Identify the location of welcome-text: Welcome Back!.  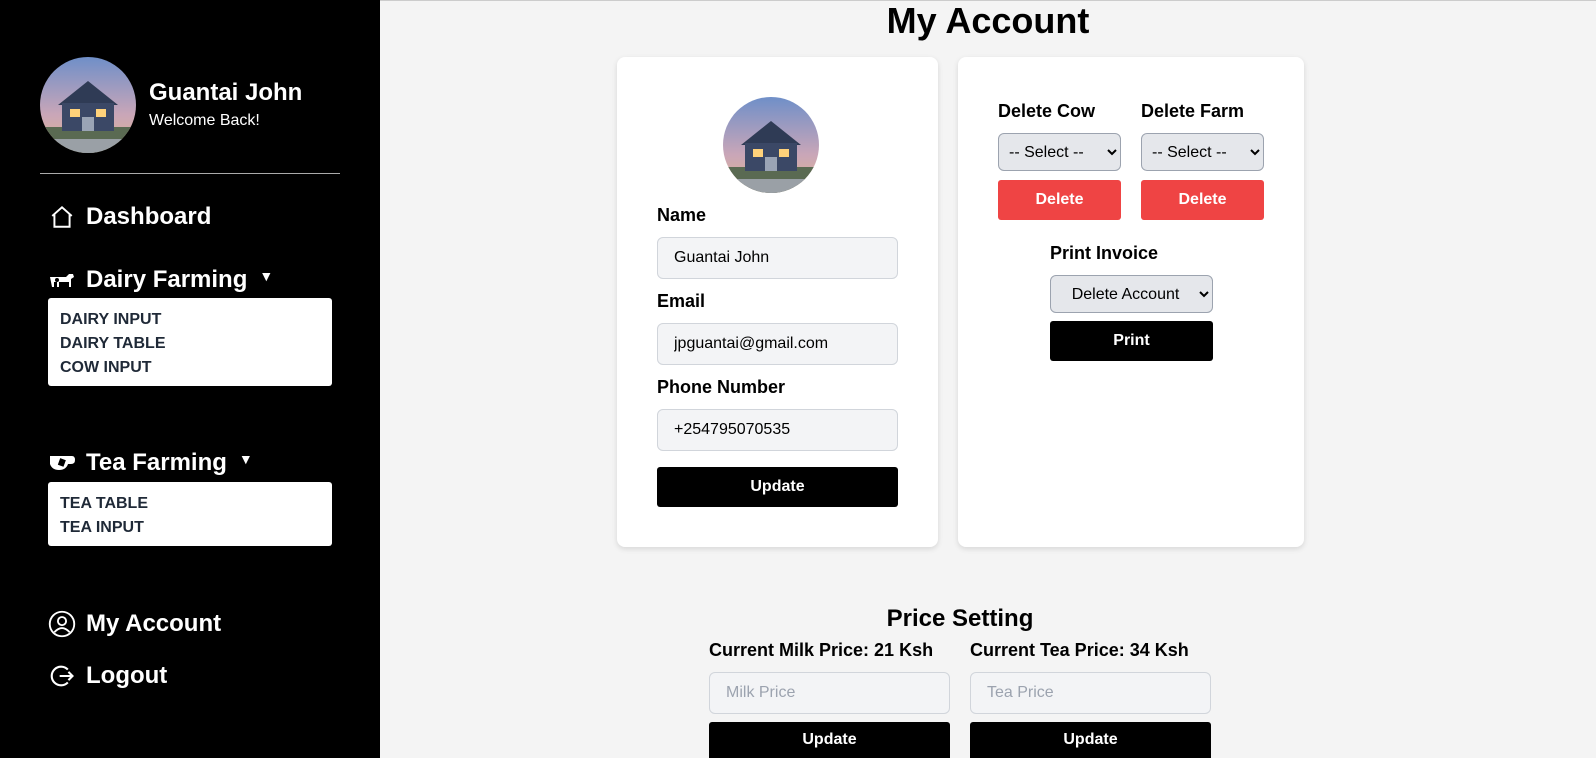
(204, 120).